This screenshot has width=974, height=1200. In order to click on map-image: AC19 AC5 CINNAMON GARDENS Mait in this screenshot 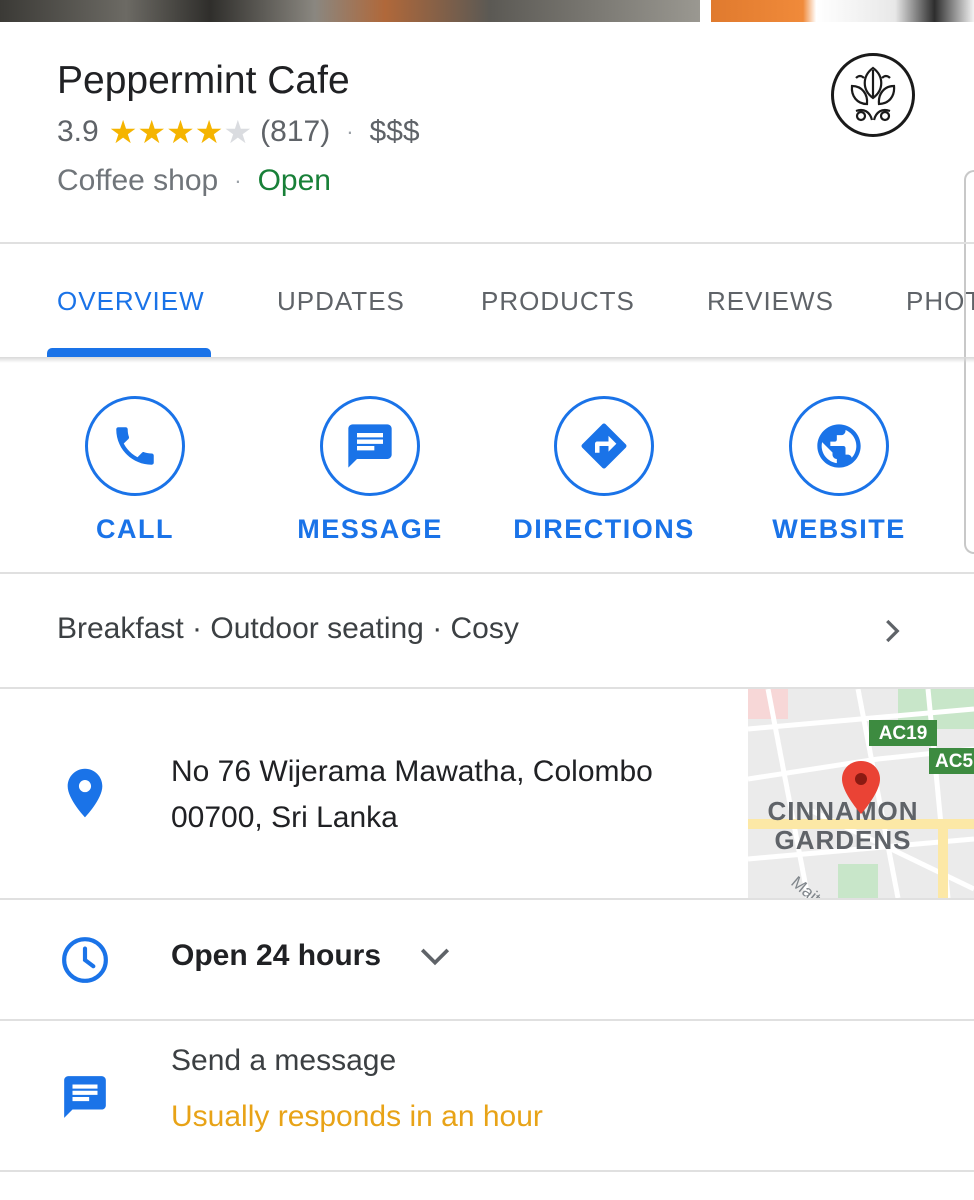, I will do `click(861, 793)`.